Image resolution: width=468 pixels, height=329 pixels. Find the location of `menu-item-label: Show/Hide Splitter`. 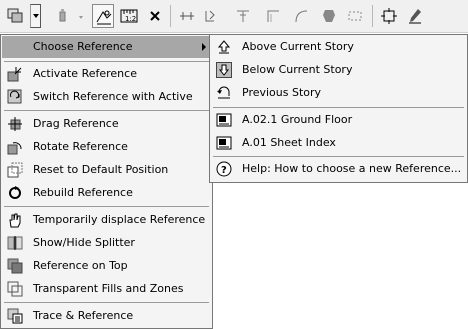

menu-item-label: Show/Hide Splitter is located at coordinates (84, 242).